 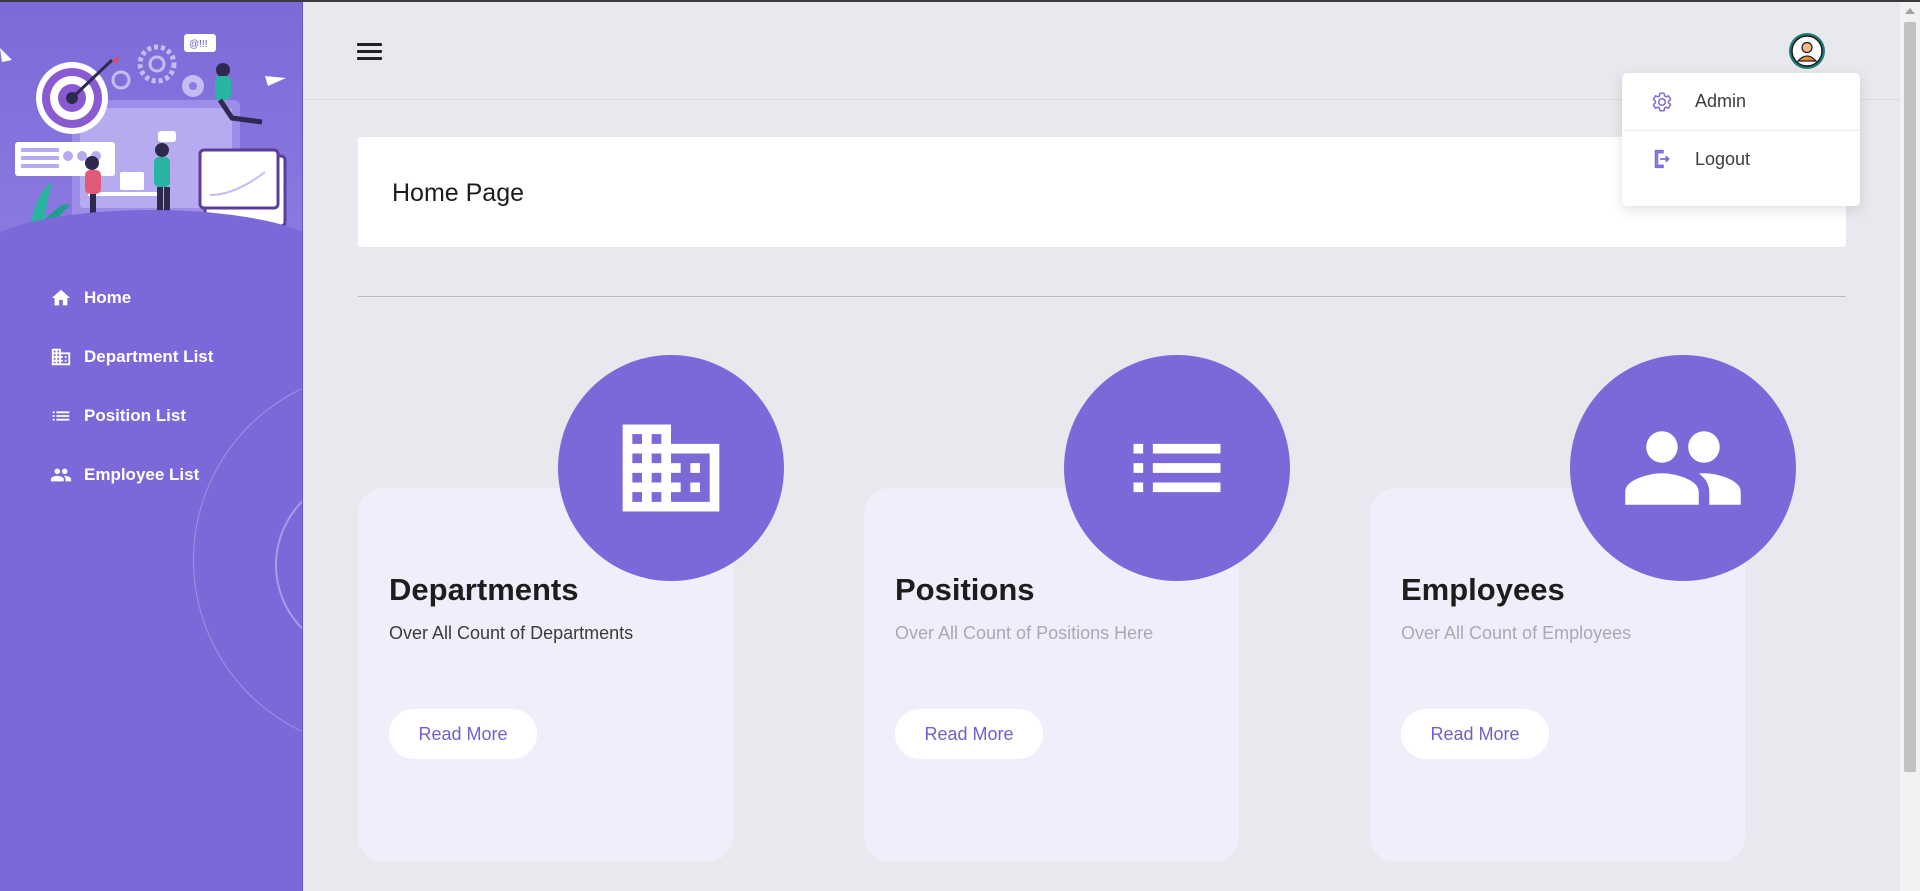 What do you see at coordinates (370, 53) in the screenshot?
I see `hamburger-icon` at bounding box center [370, 53].